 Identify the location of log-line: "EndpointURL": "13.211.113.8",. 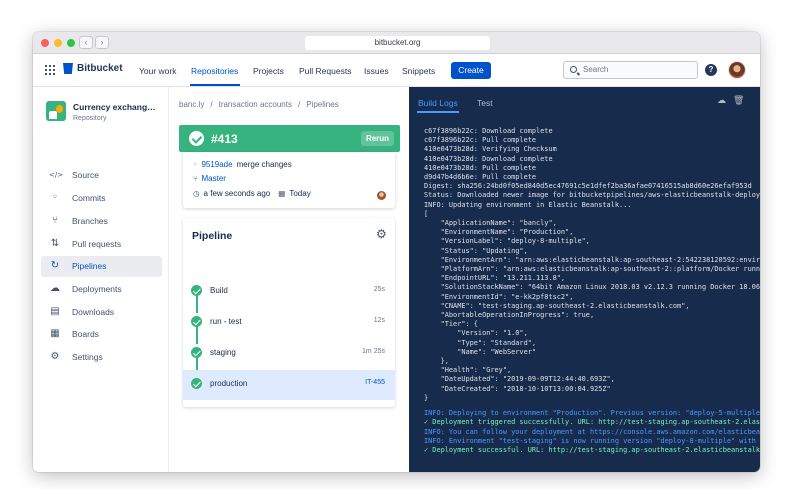
(495, 278).